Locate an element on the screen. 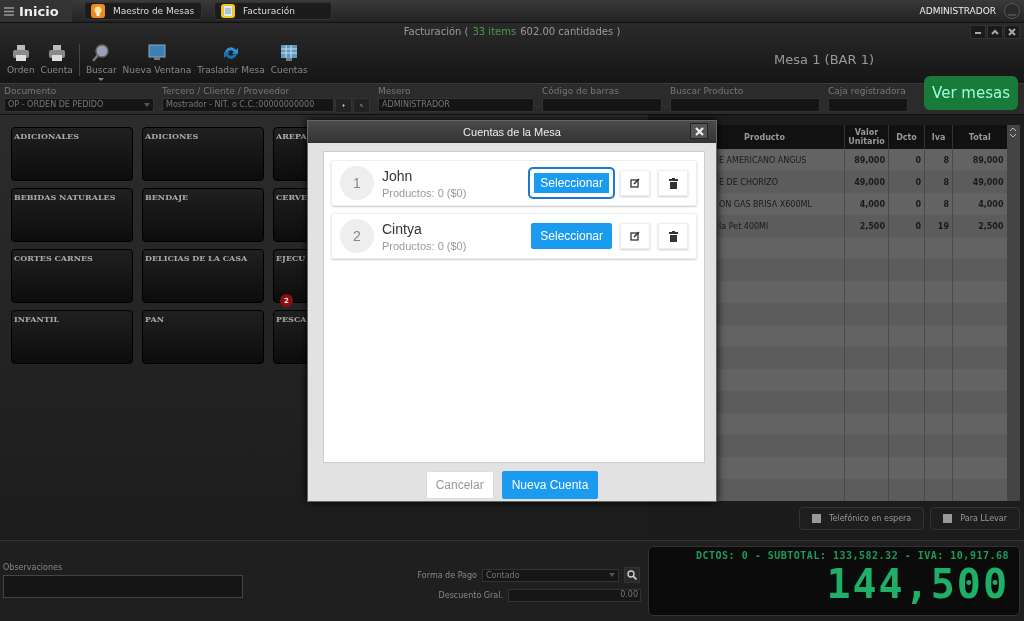 This screenshot has width=1024, height=621. app-tab: Facturación is located at coordinates (273, 11).